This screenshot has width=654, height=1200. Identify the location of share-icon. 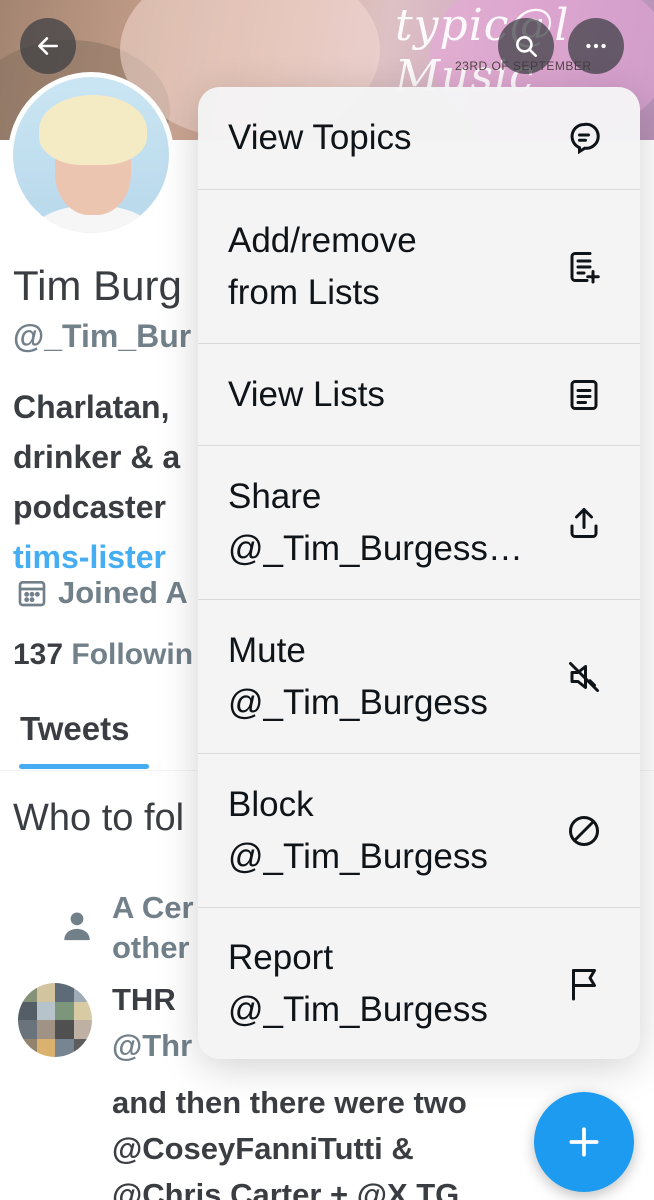
(584, 523).